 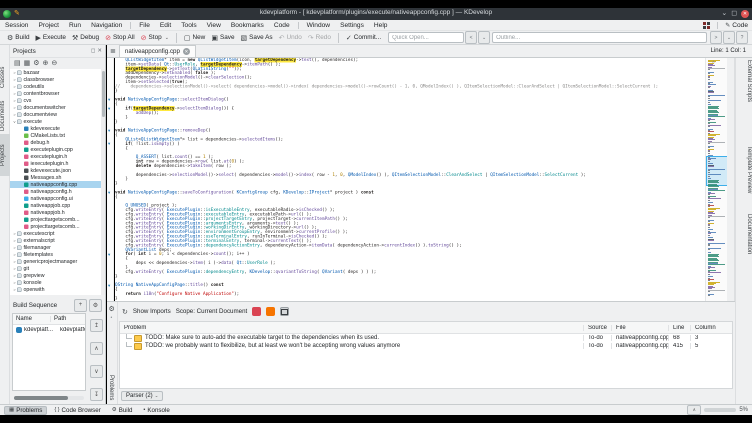 What do you see at coordinates (17, 63) in the screenshot?
I see `locate-document-icon: ▤` at bounding box center [17, 63].